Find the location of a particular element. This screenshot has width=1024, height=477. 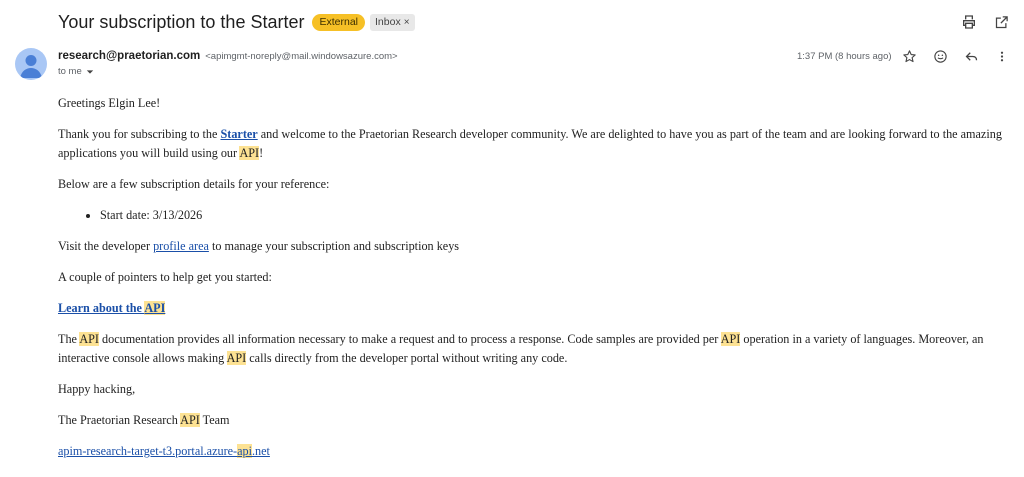

learn-paragraph: Learn about the API is located at coordinates (530, 308).